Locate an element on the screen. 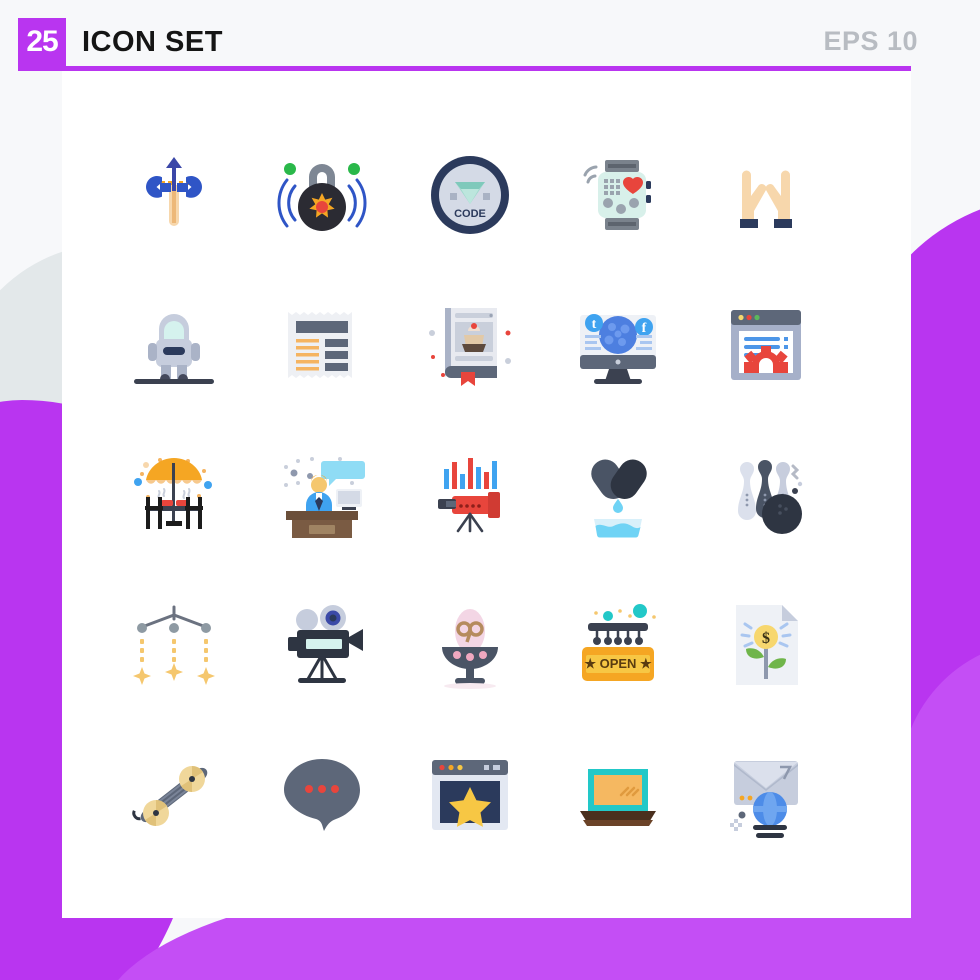 The height and width of the screenshot is (980, 980). projector-chart-telescope-icon is located at coordinates (469, 495).